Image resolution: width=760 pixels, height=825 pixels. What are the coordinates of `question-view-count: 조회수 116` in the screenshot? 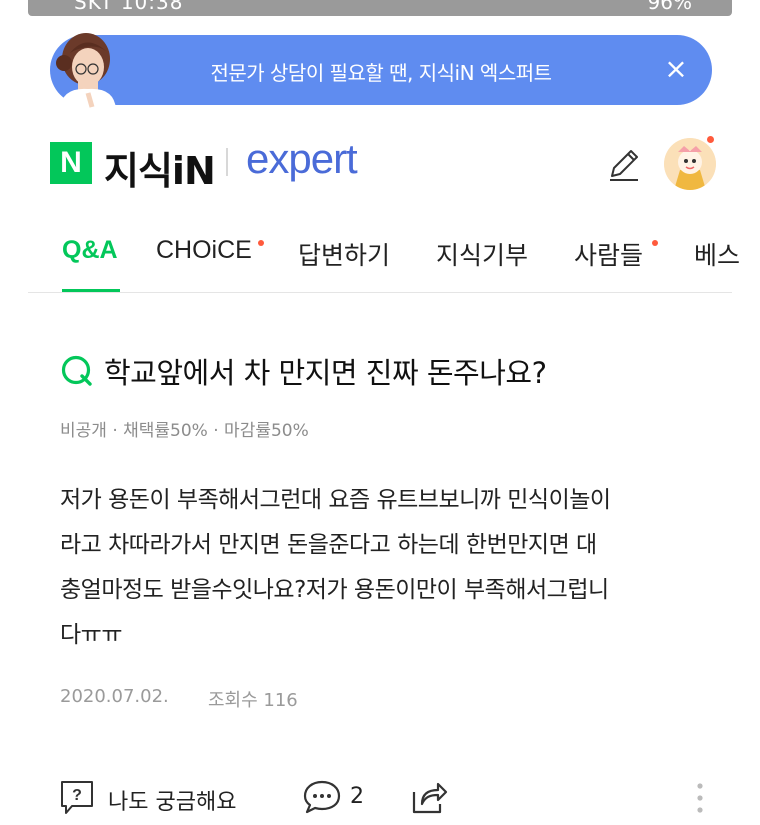 It's located at (253, 700).